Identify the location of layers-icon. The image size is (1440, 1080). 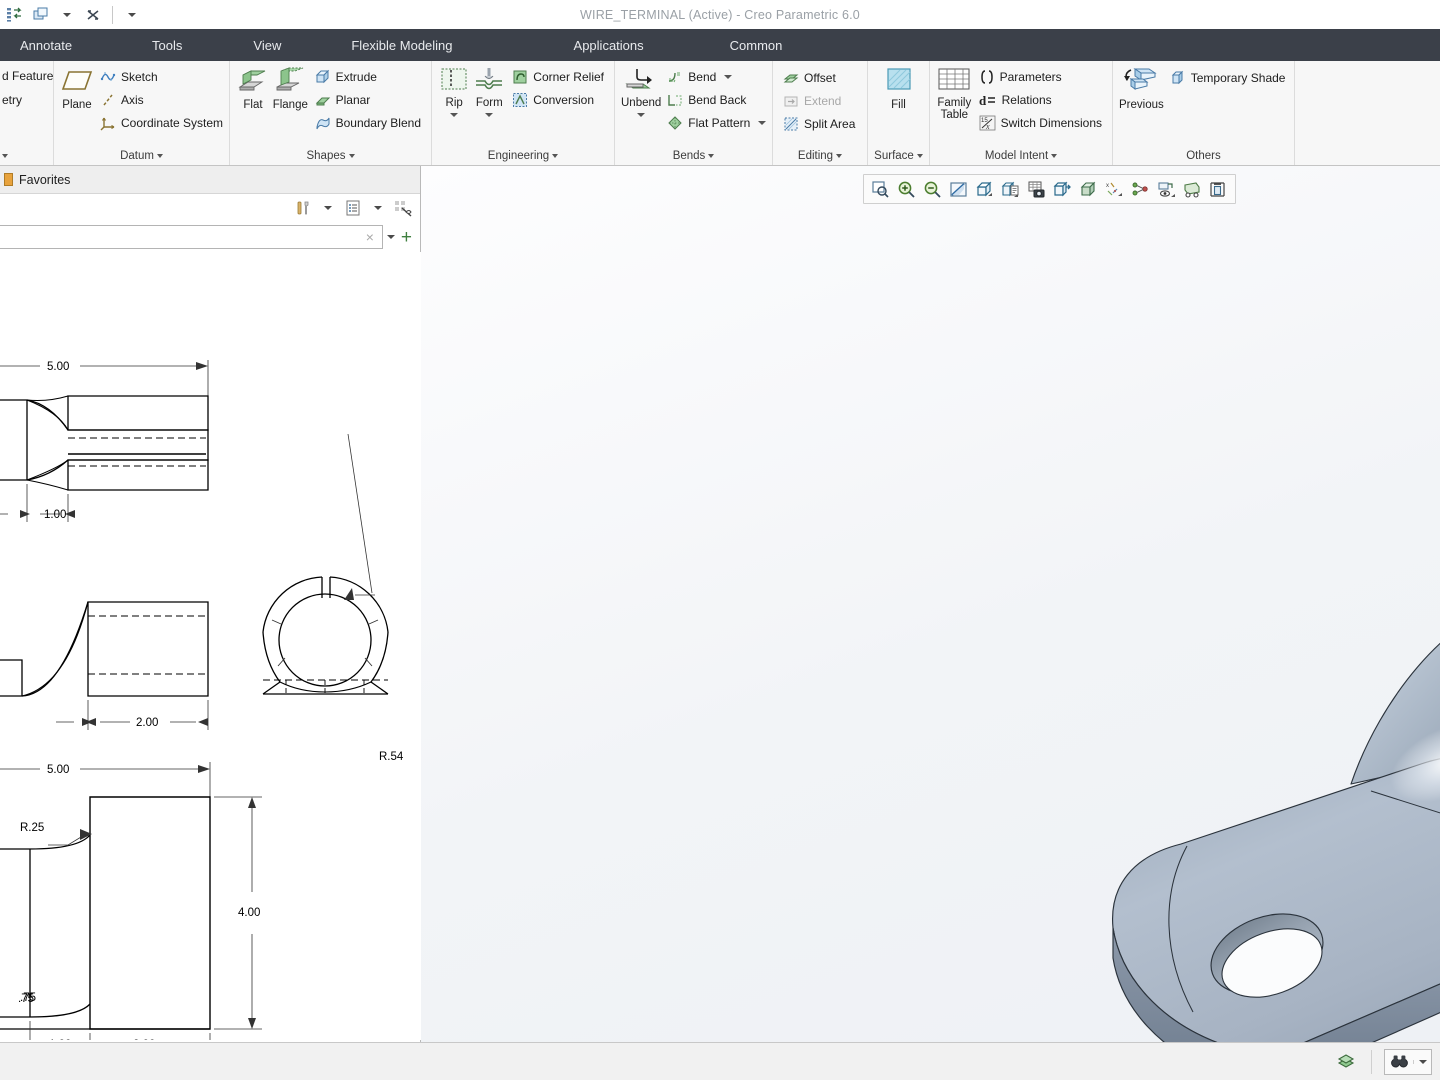
(1346, 1062).